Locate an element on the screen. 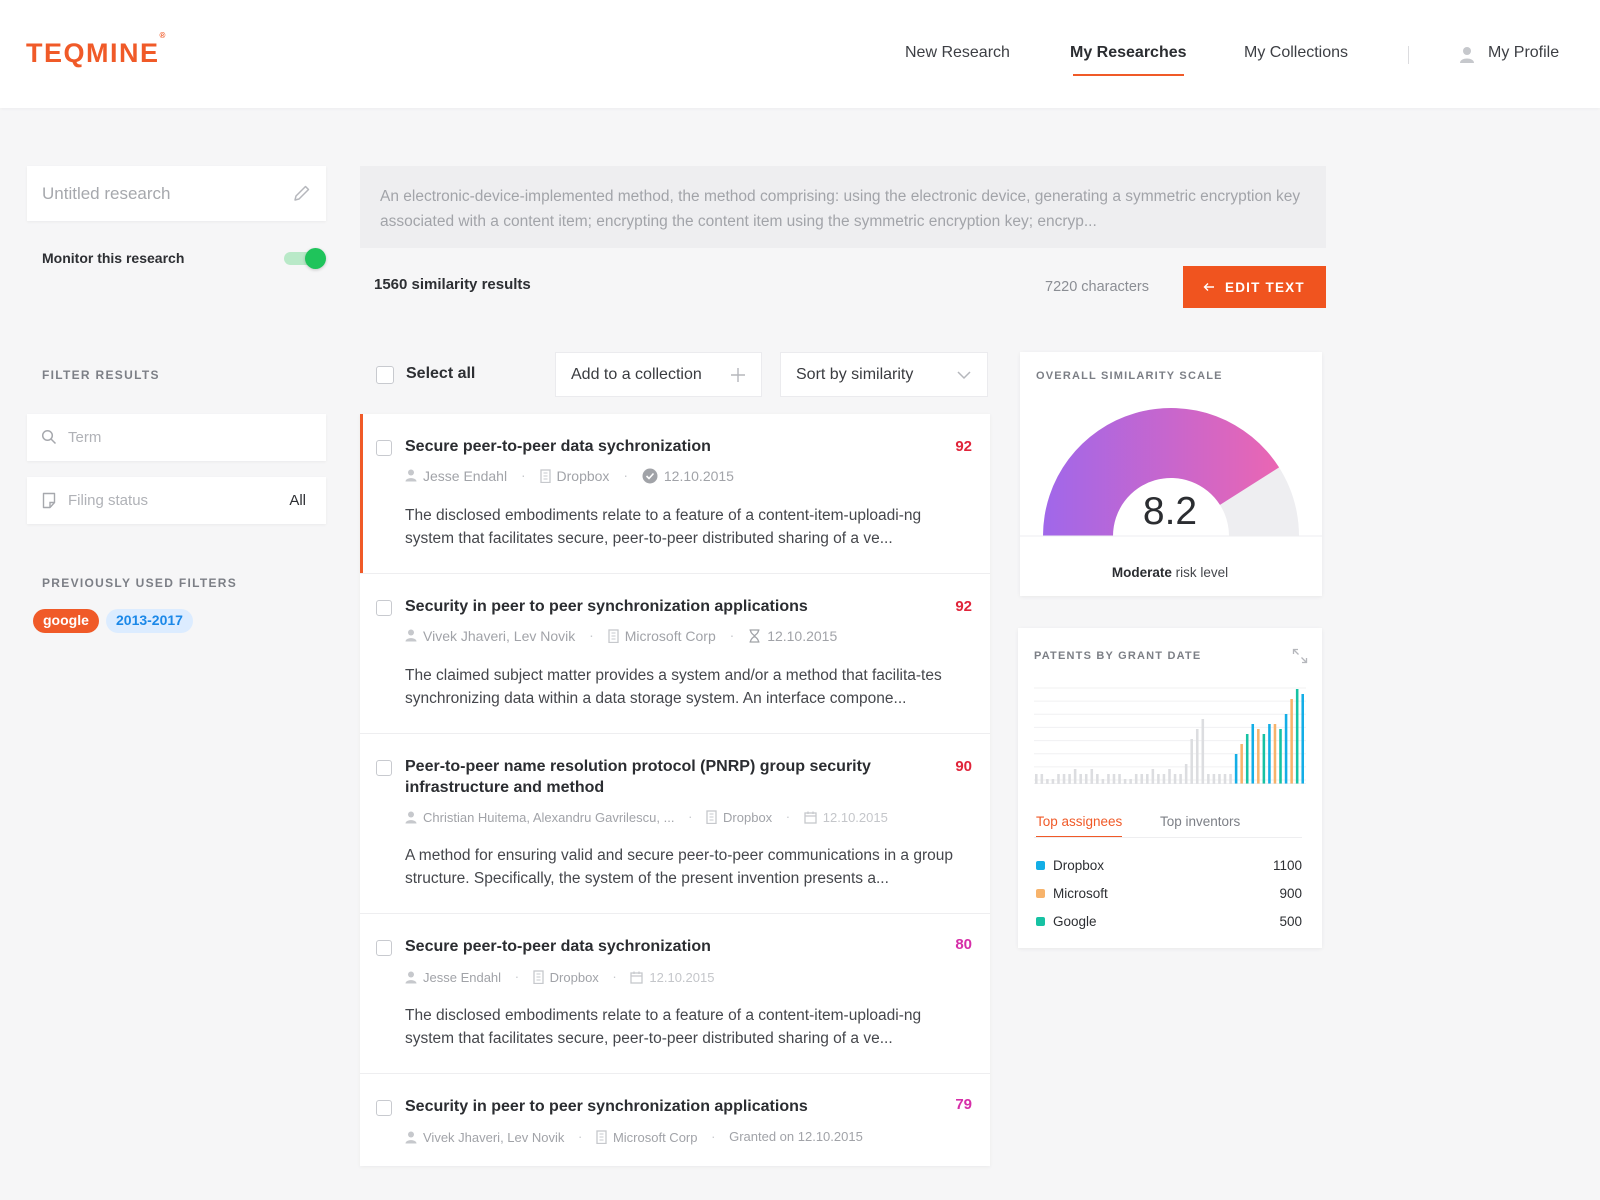  monitor-research-toggle is located at coordinates (305, 258).